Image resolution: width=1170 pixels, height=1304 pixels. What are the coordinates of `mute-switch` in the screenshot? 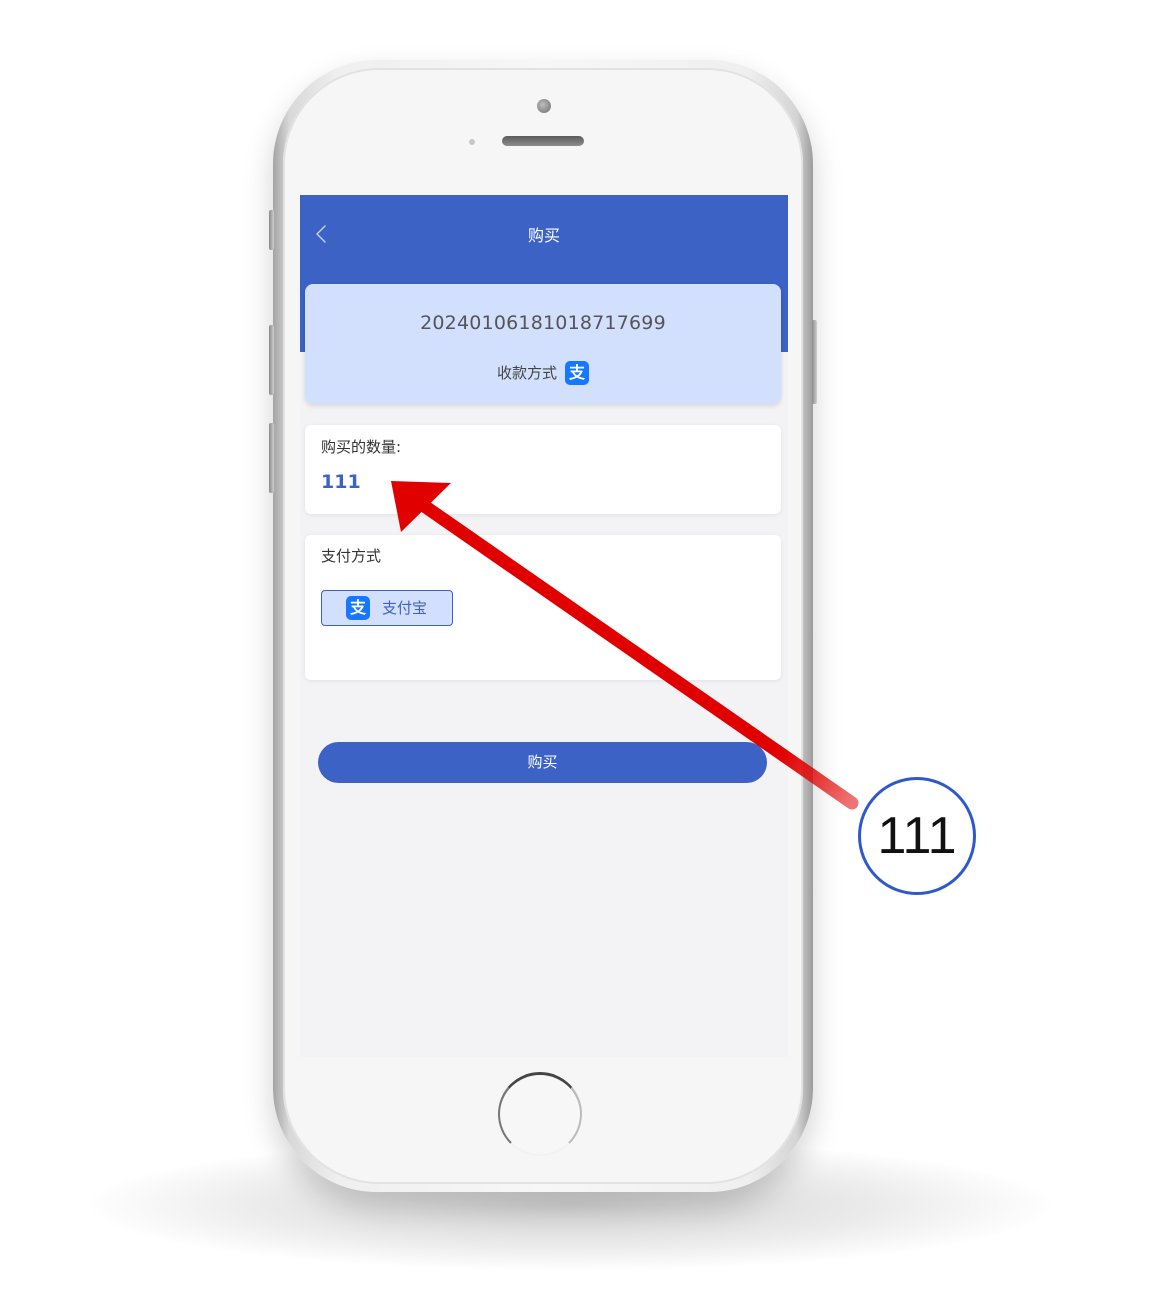 It's located at (271, 230).